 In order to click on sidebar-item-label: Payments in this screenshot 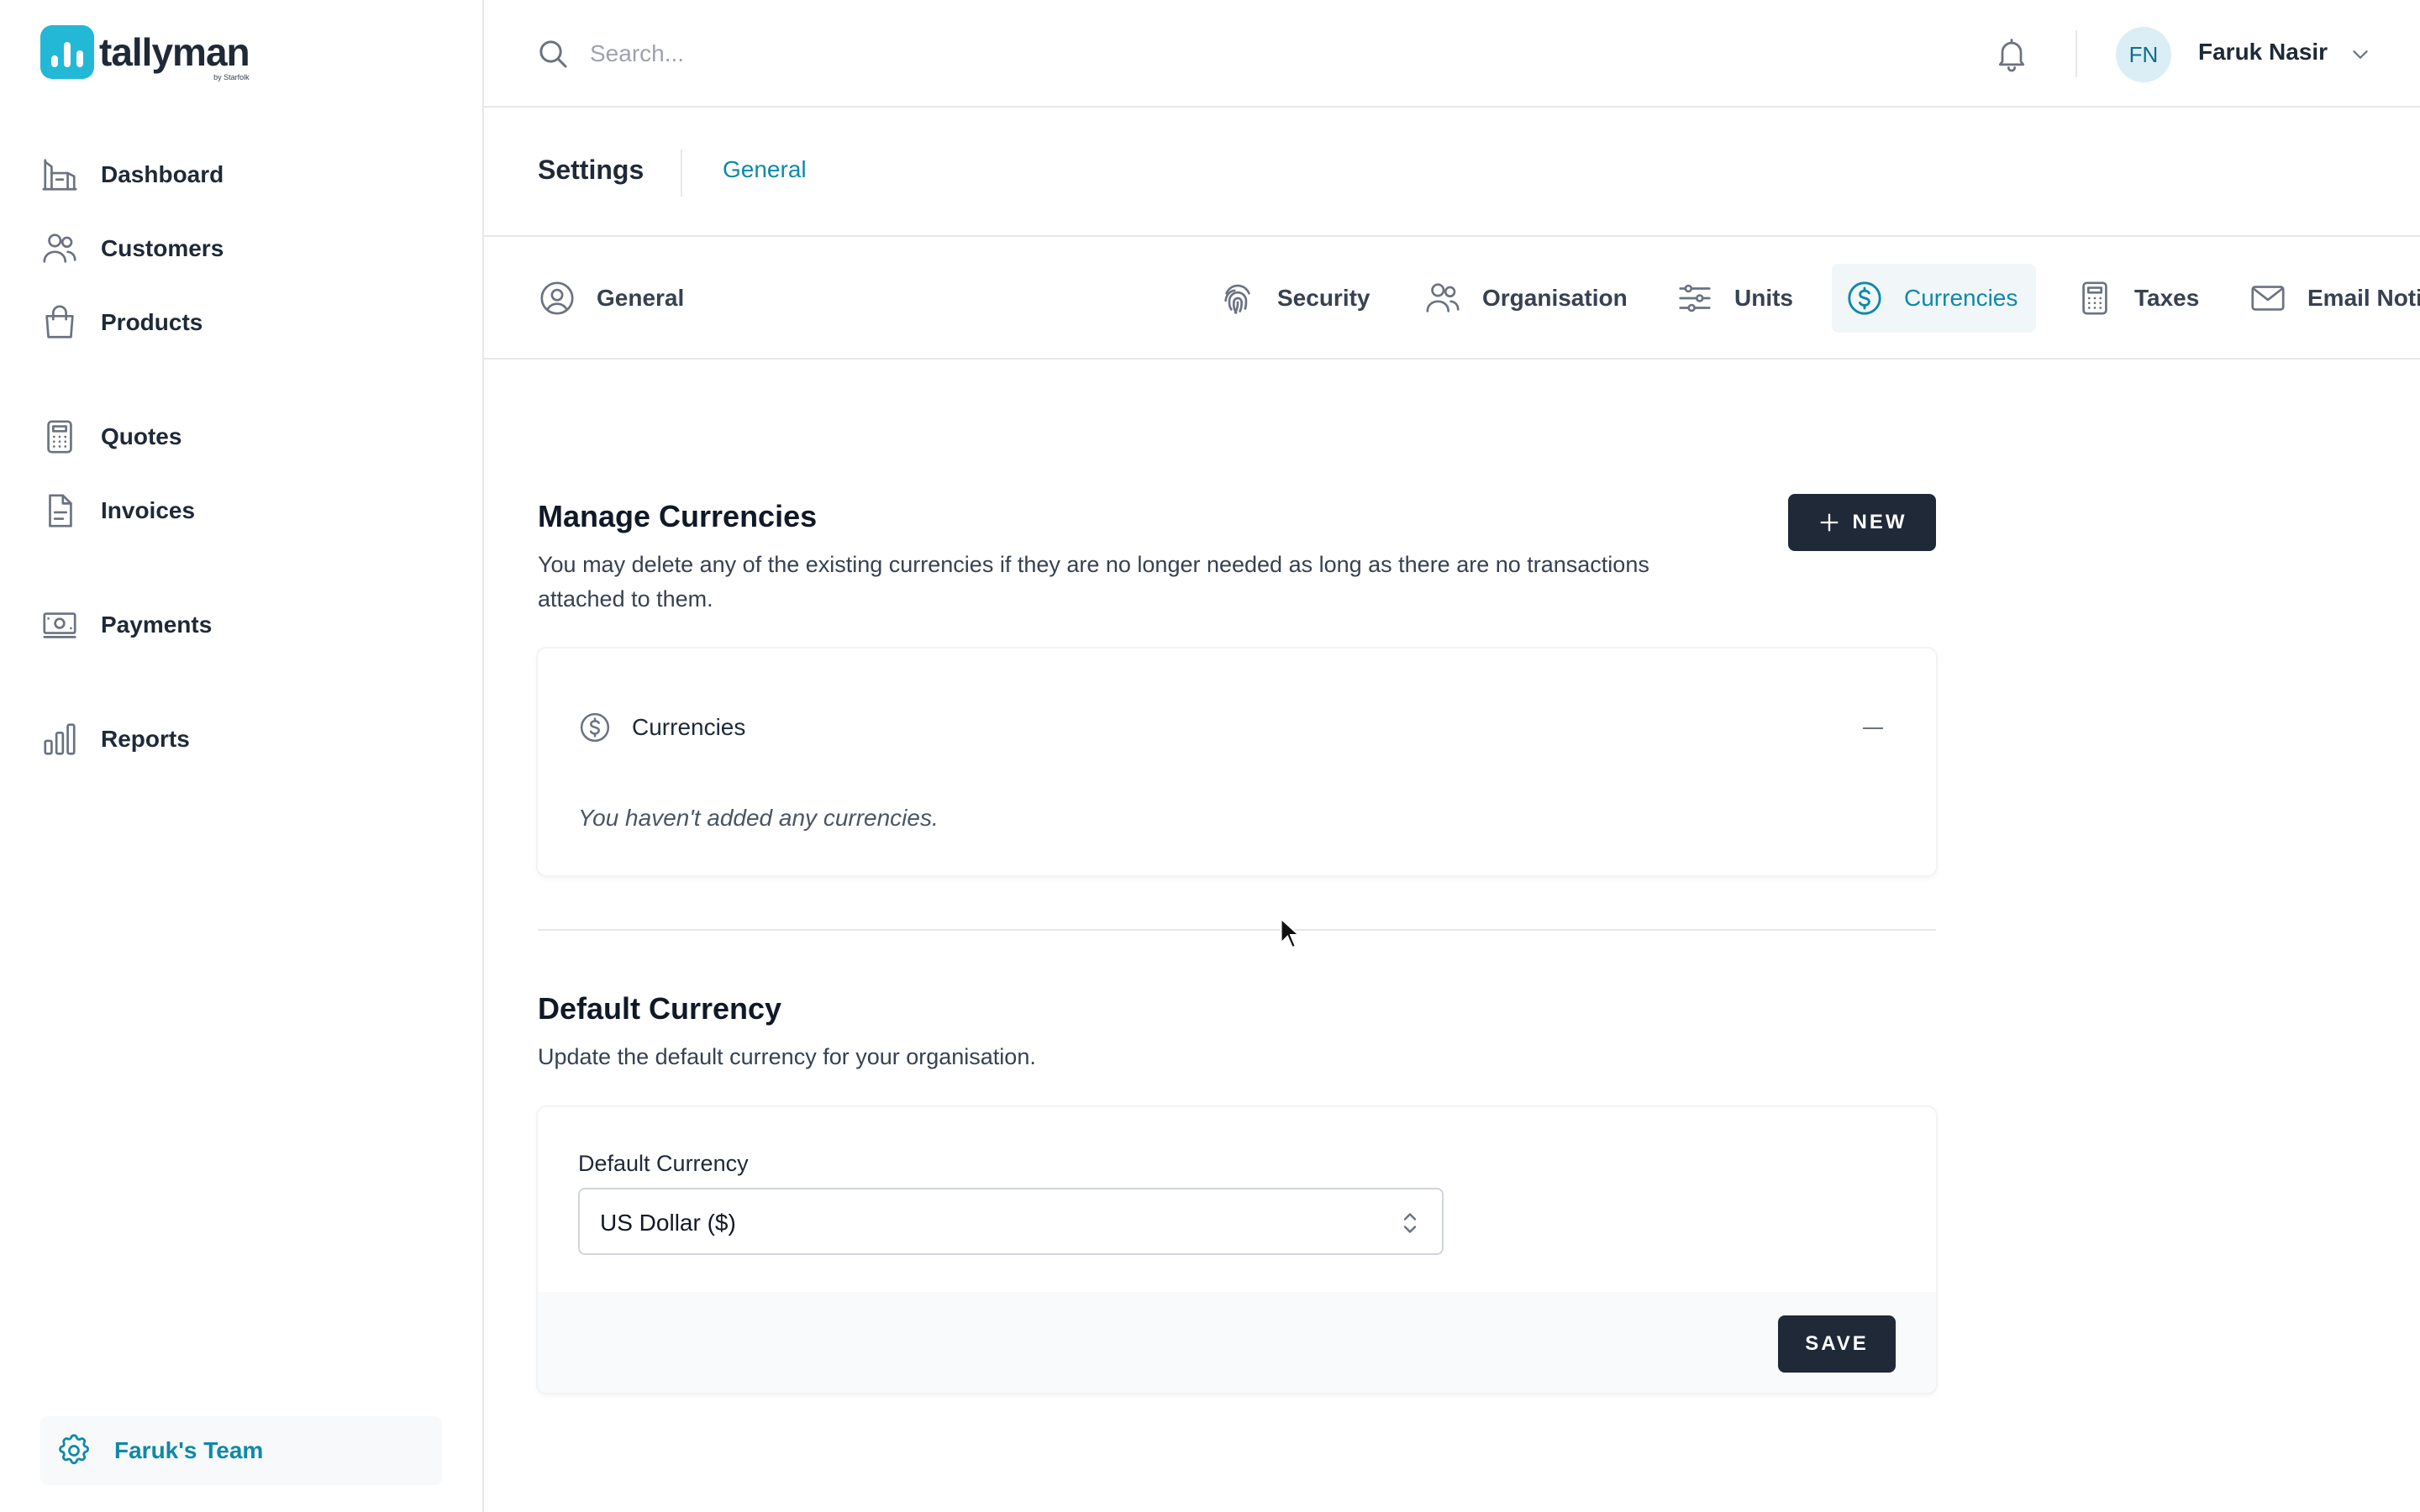, I will do `click(157, 625)`.